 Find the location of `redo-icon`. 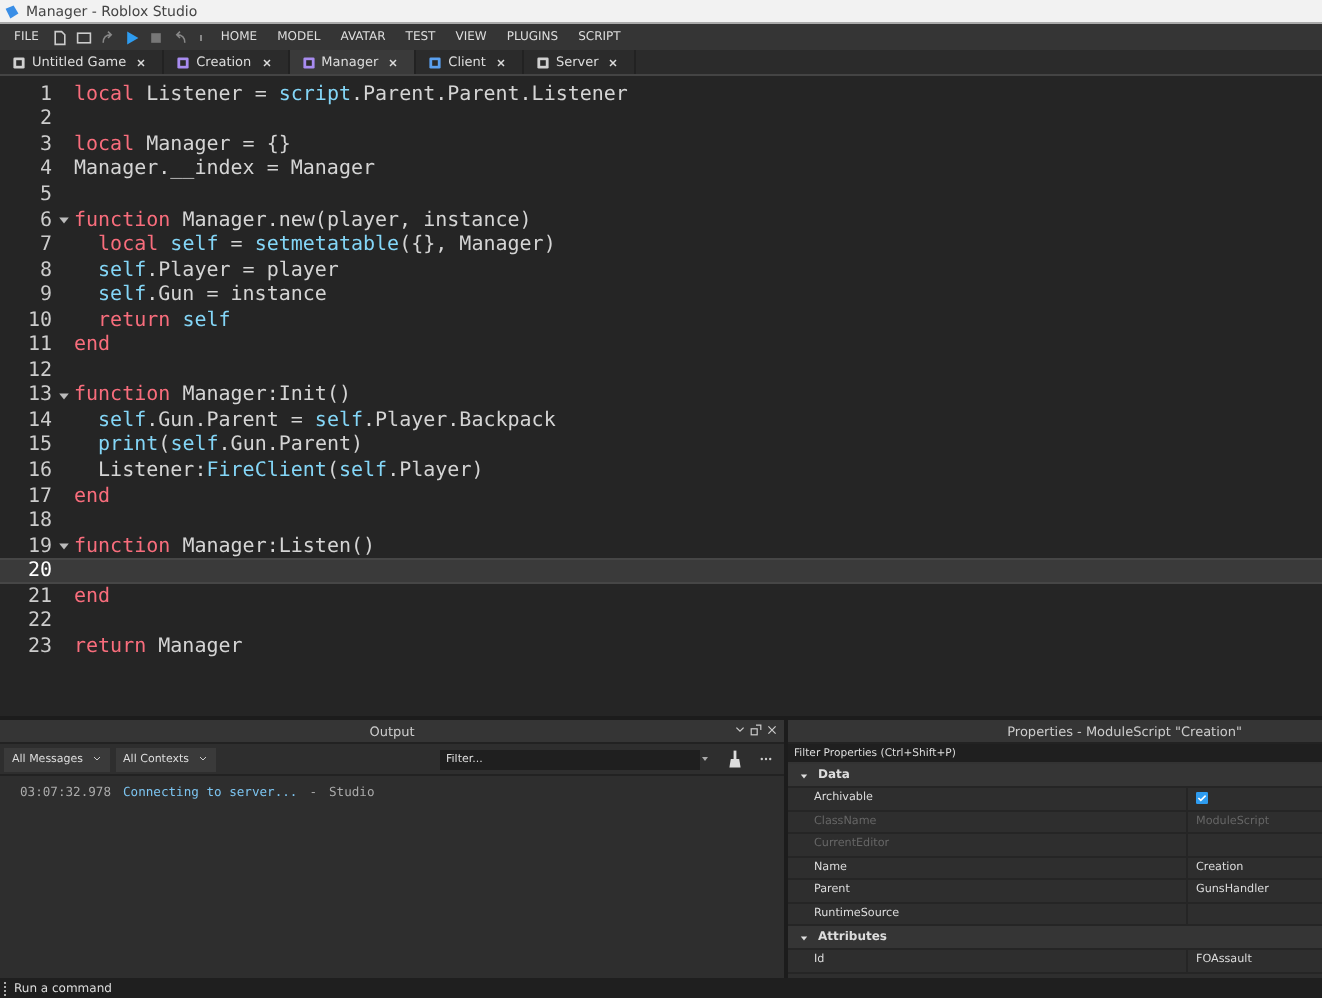

redo-icon is located at coordinates (108, 37).